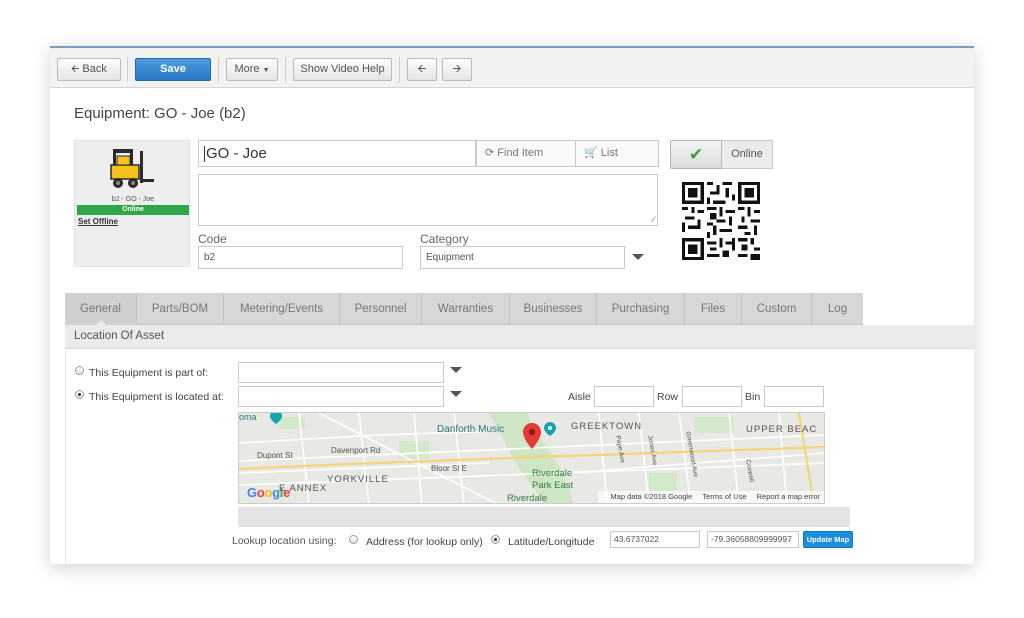  I want to click on located-at-label: This Equipment is located at:, so click(156, 397).